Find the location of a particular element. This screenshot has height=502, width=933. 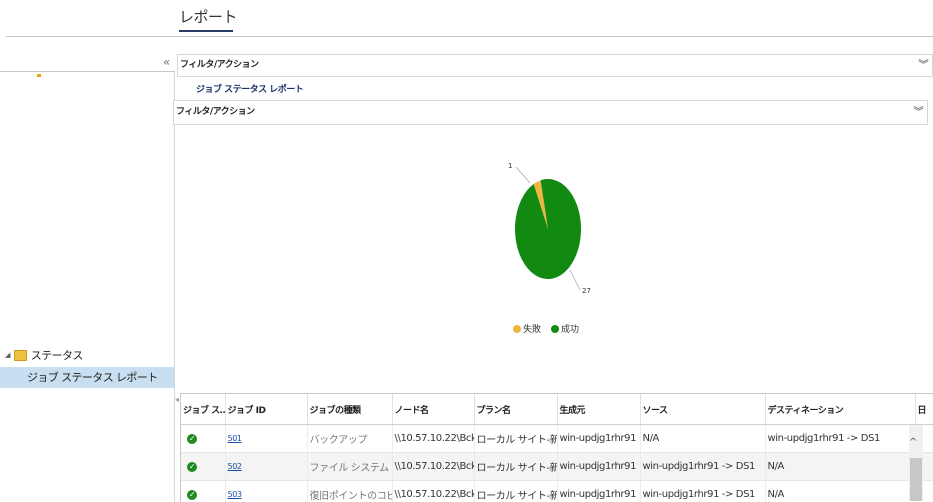

column-header: プラン名 is located at coordinates (515, 409).